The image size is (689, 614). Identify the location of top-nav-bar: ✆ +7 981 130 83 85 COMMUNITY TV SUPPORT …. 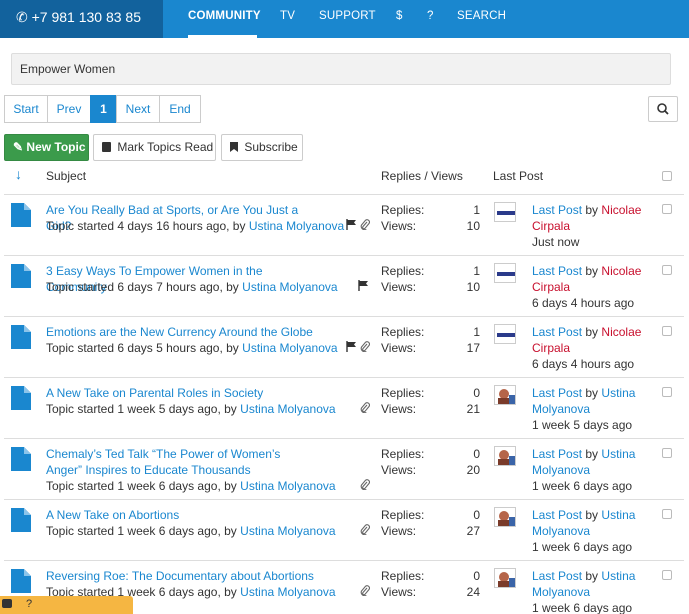
(344, 19).